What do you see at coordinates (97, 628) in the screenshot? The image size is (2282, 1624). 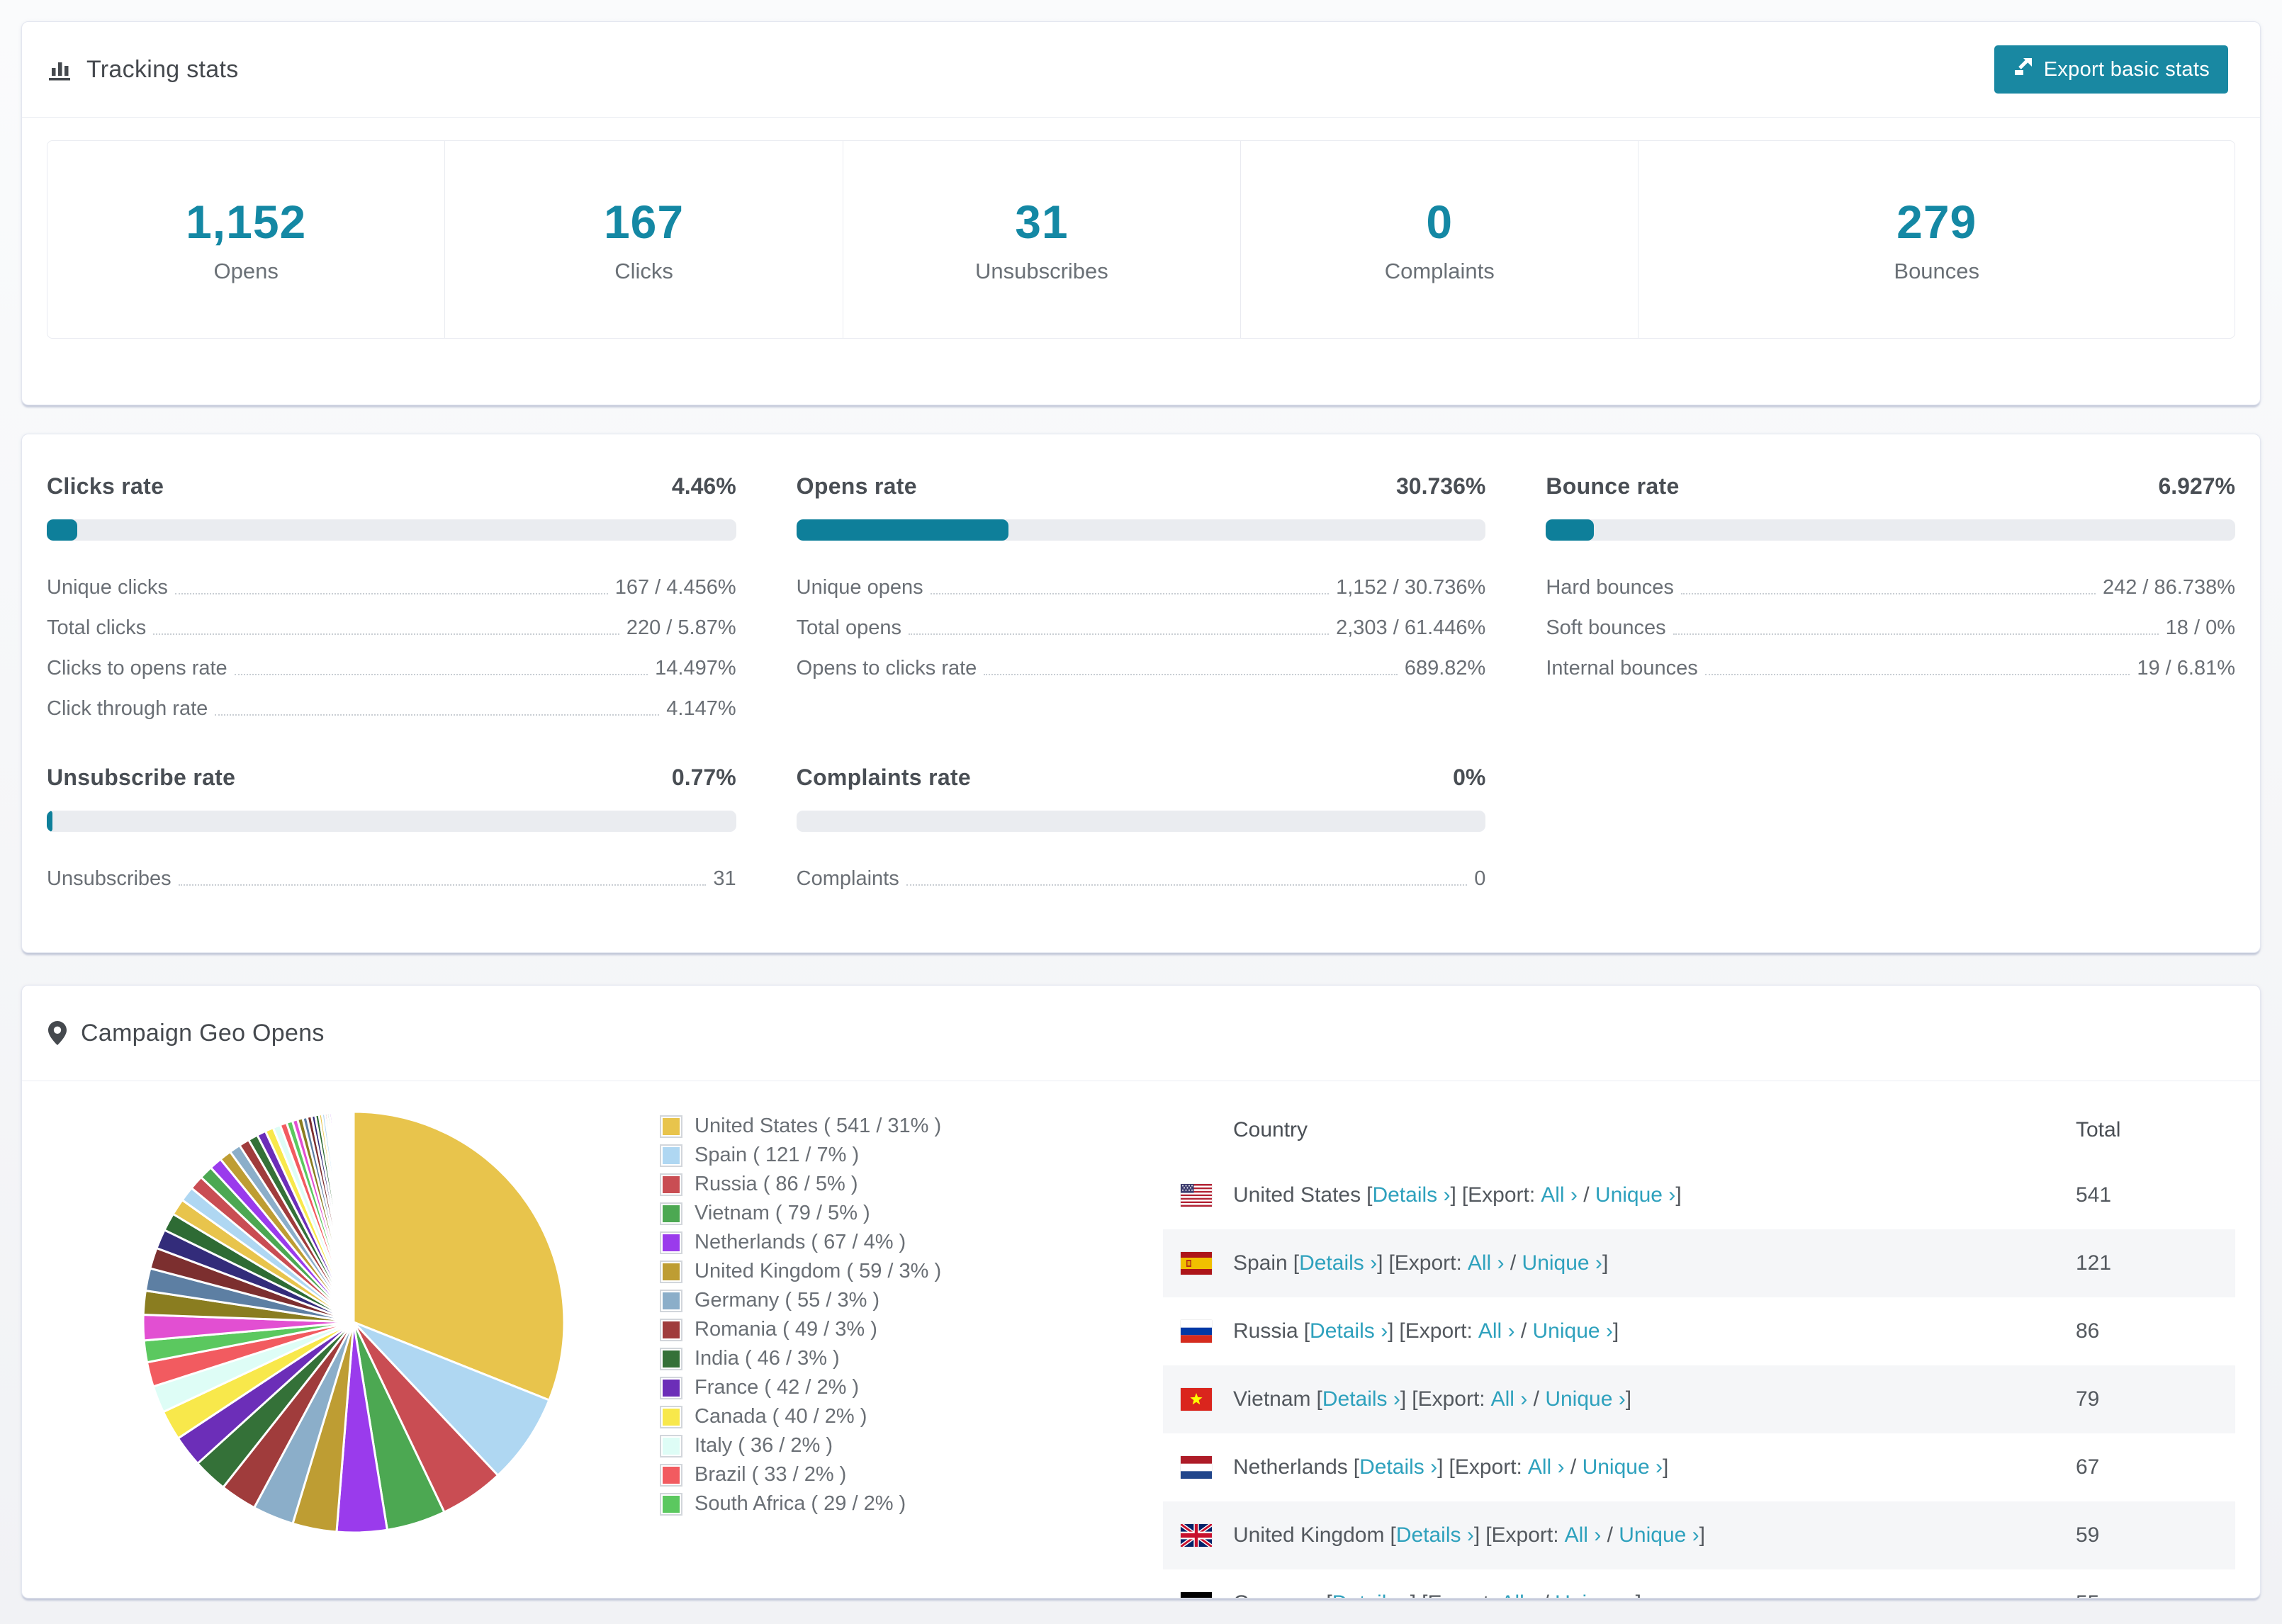 I see `detail-label: Total clicks` at bounding box center [97, 628].